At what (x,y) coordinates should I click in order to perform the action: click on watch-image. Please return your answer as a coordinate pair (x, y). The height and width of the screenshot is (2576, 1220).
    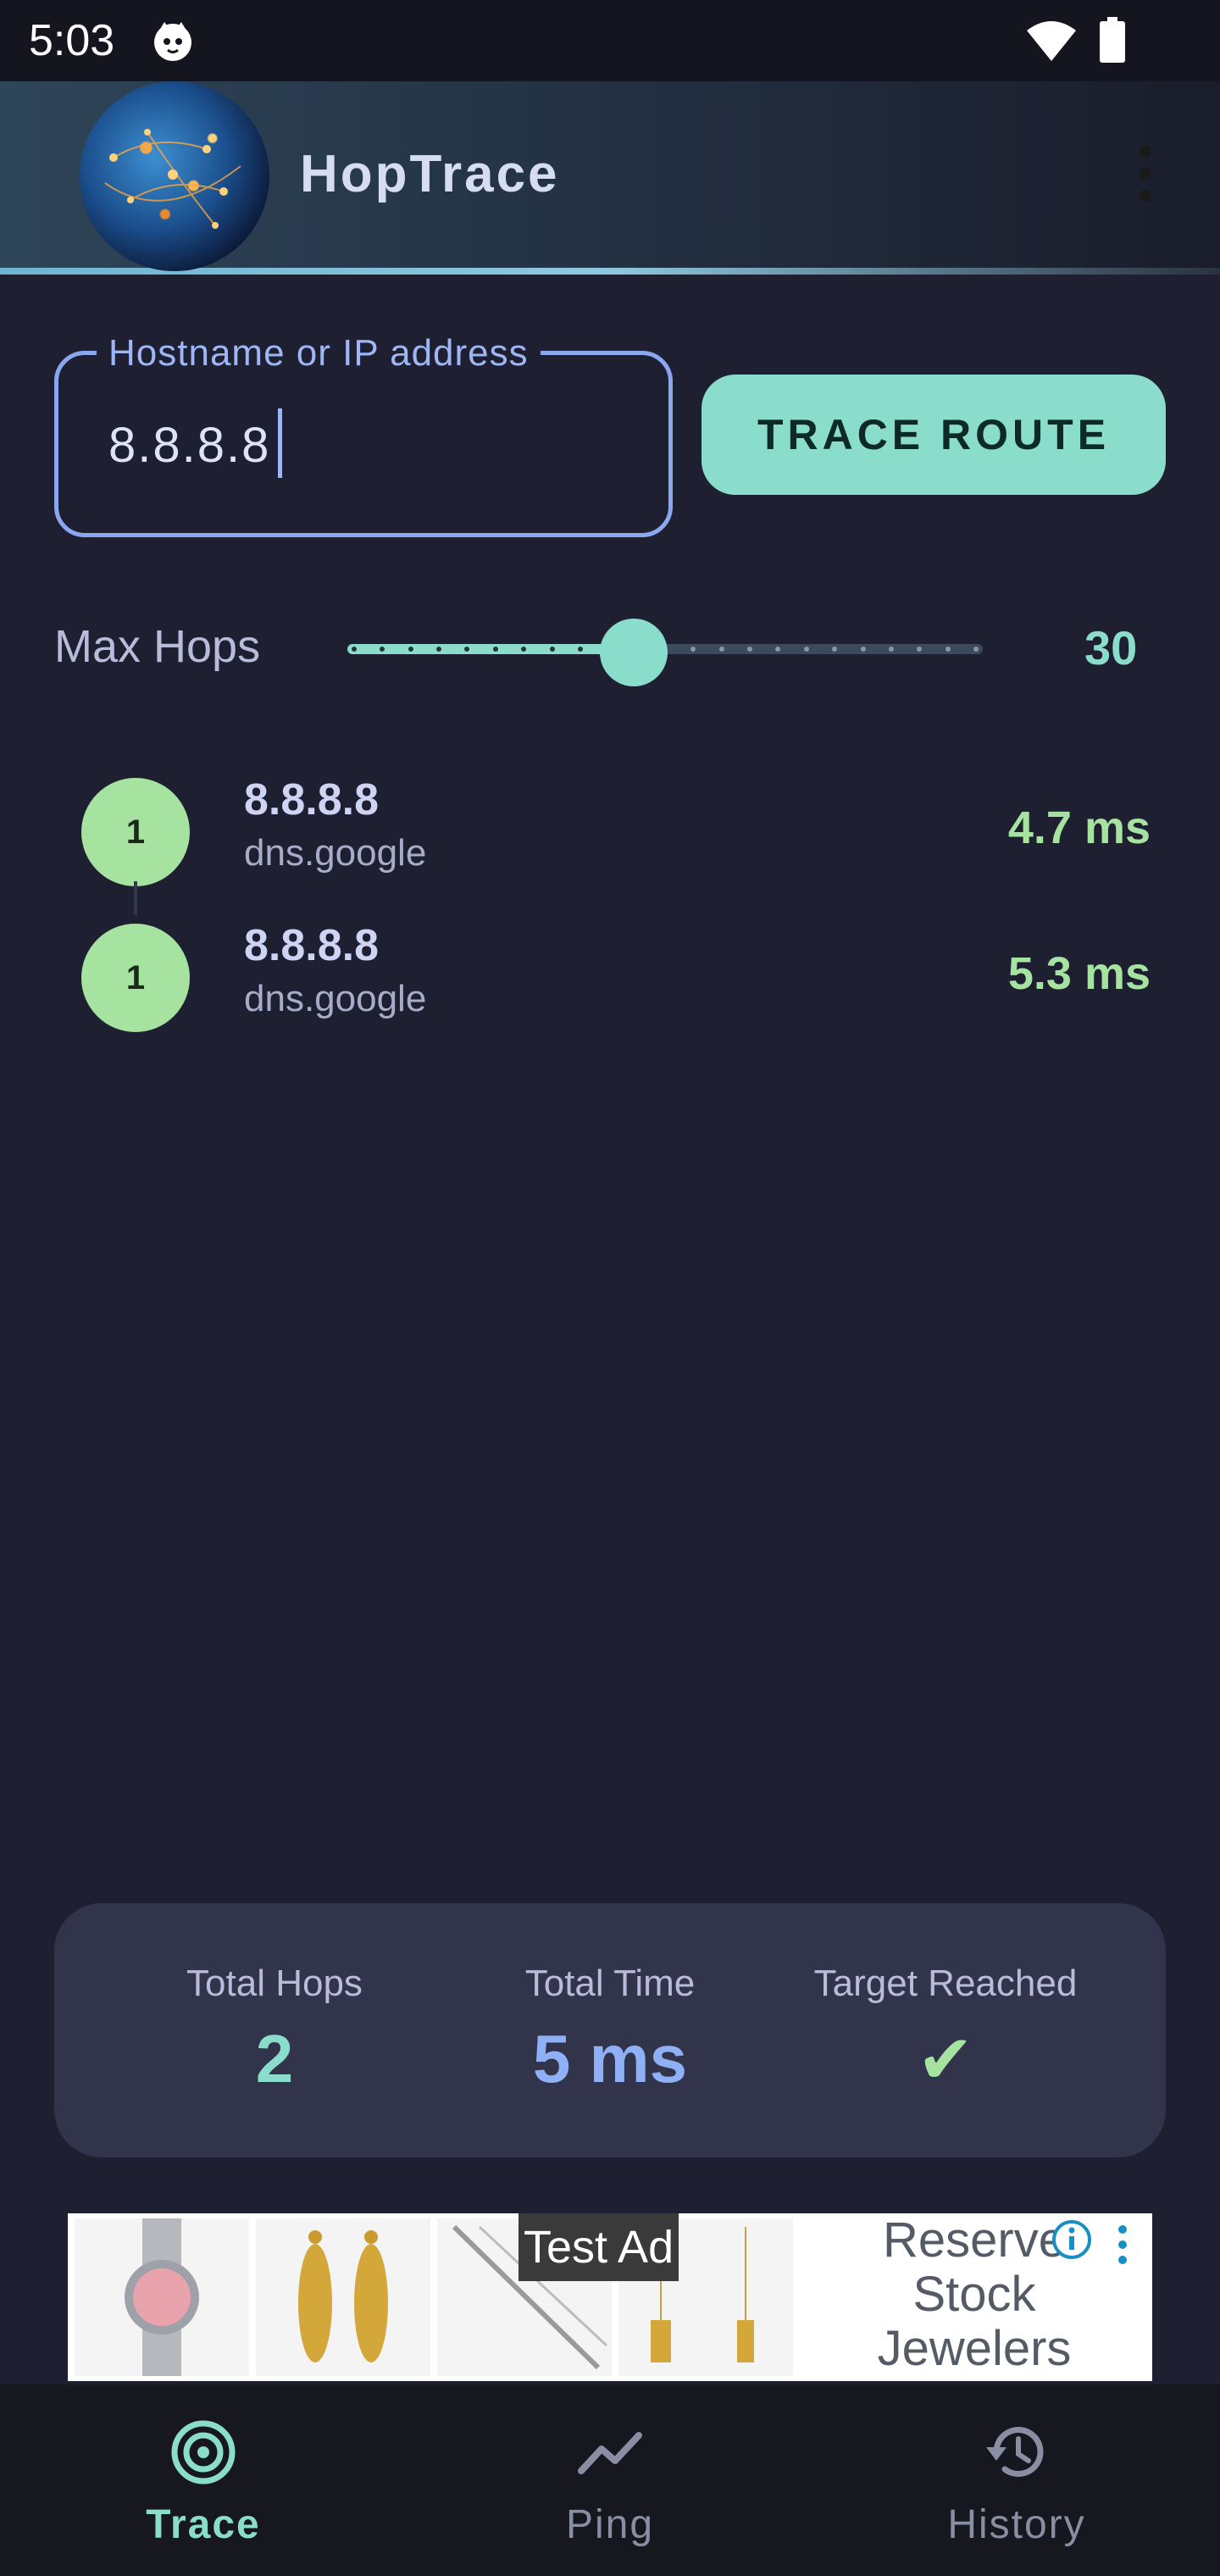
    Looking at the image, I should click on (162, 2297).